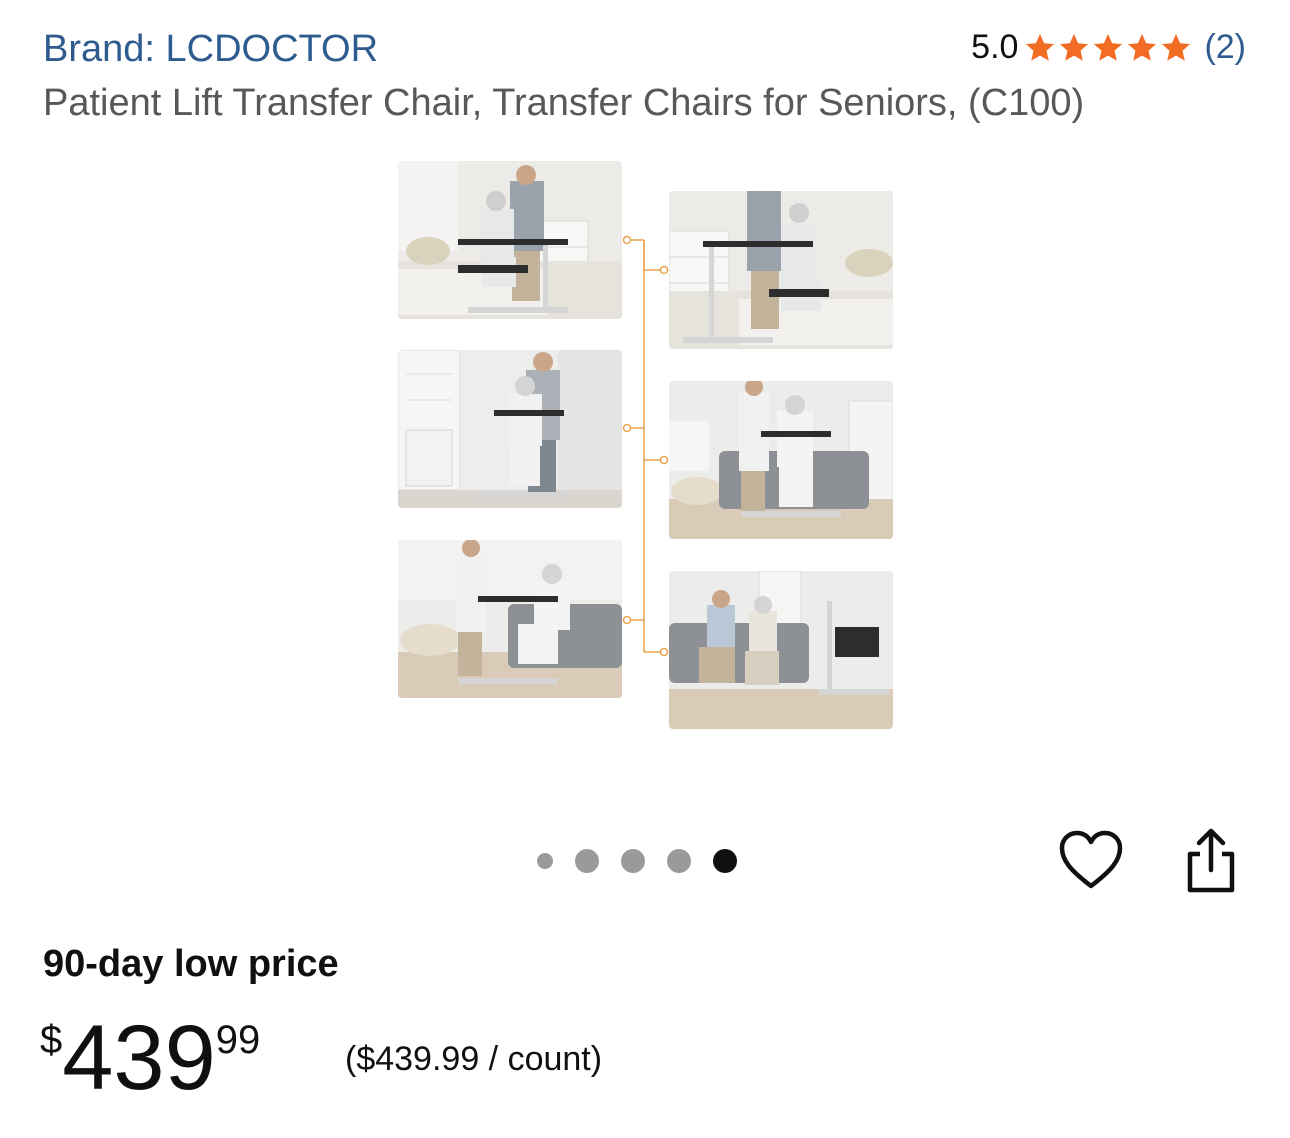 This screenshot has width=1290, height=1138. I want to click on deal-badge: 90-day low price, so click(191, 964).